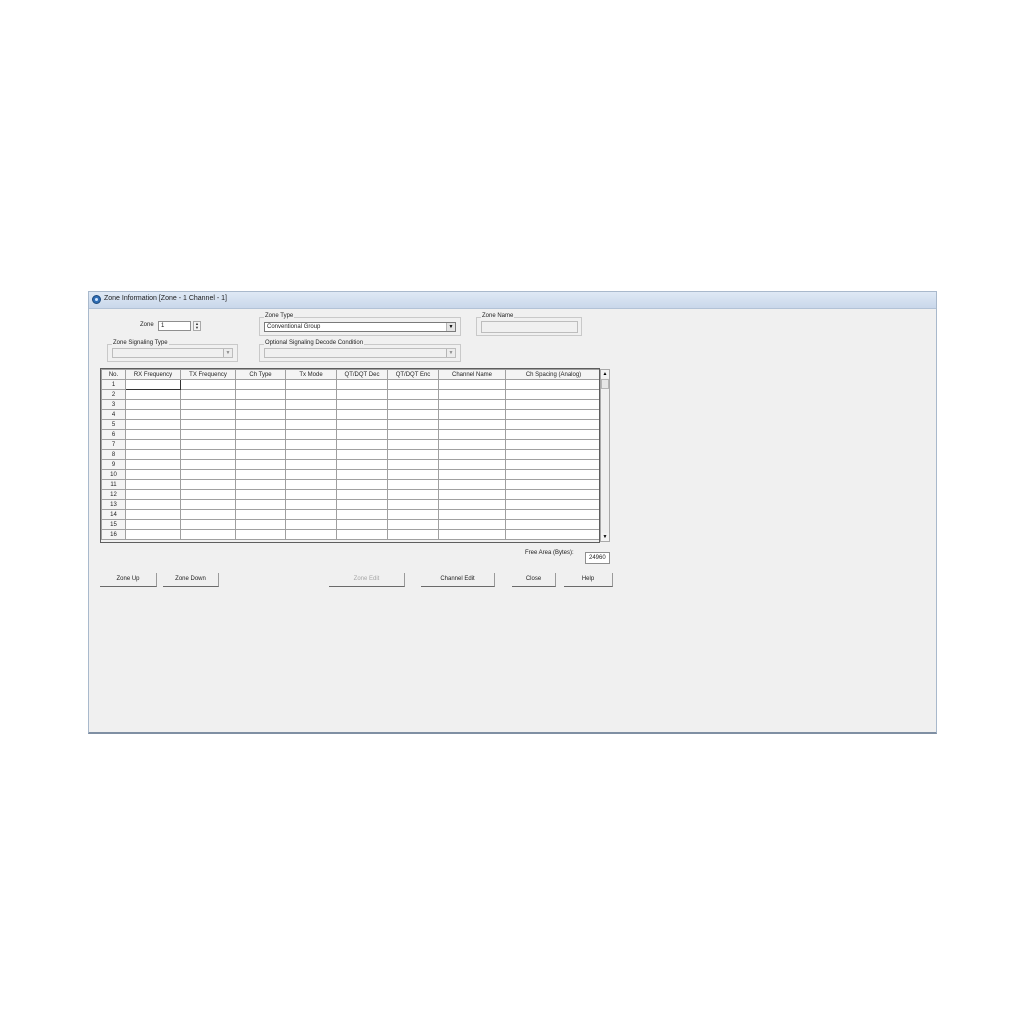  Describe the element at coordinates (413, 374) in the screenshot. I see `column-header-qt-dqt-enc: QT/DQT Enc` at that location.